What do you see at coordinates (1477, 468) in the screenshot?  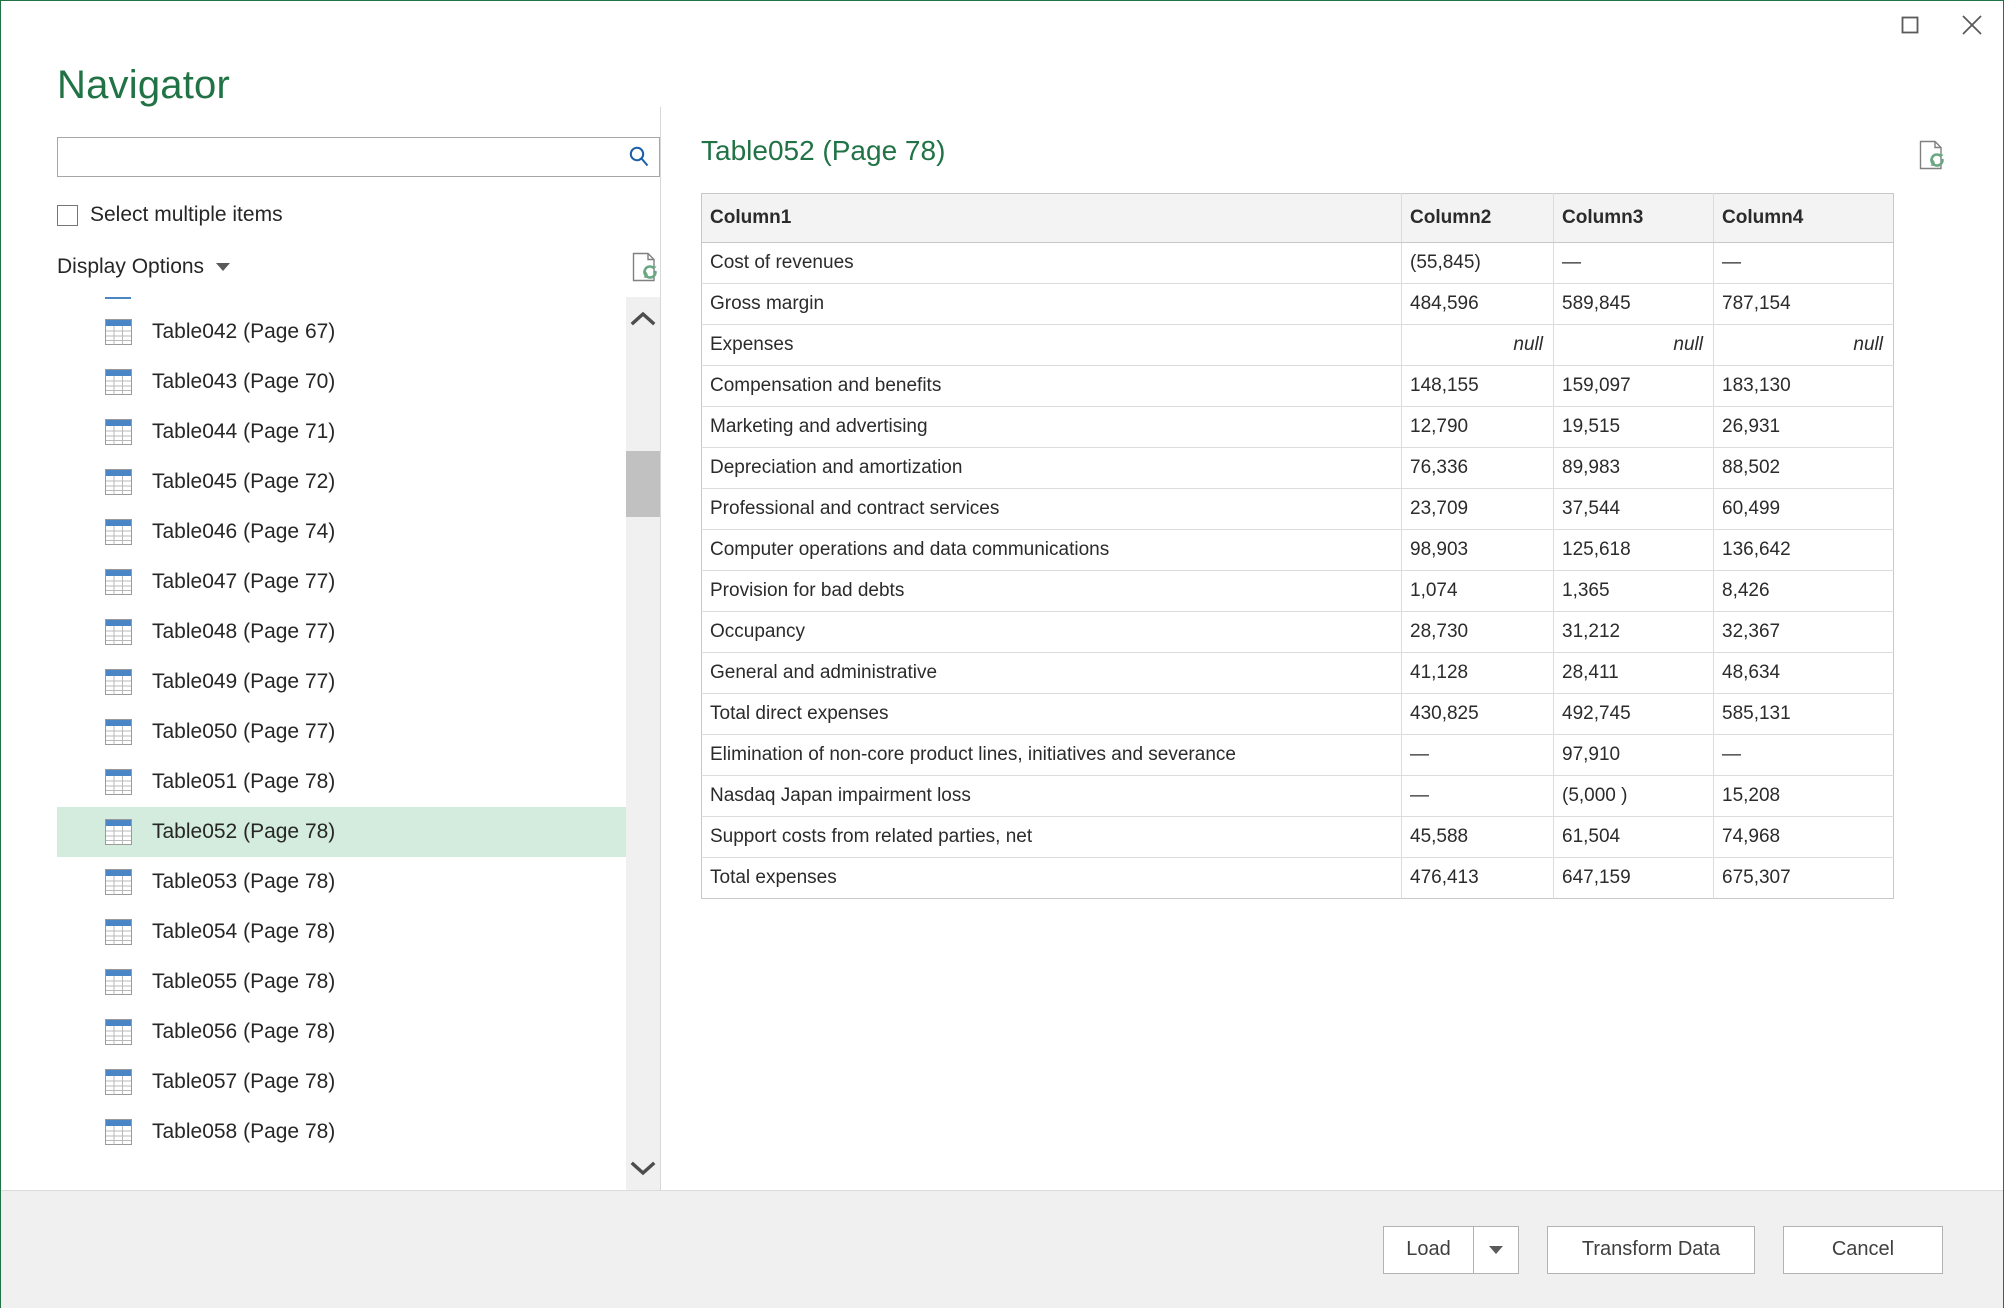 I see `data-cell: 76,336` at bounding box center [1477, 468].